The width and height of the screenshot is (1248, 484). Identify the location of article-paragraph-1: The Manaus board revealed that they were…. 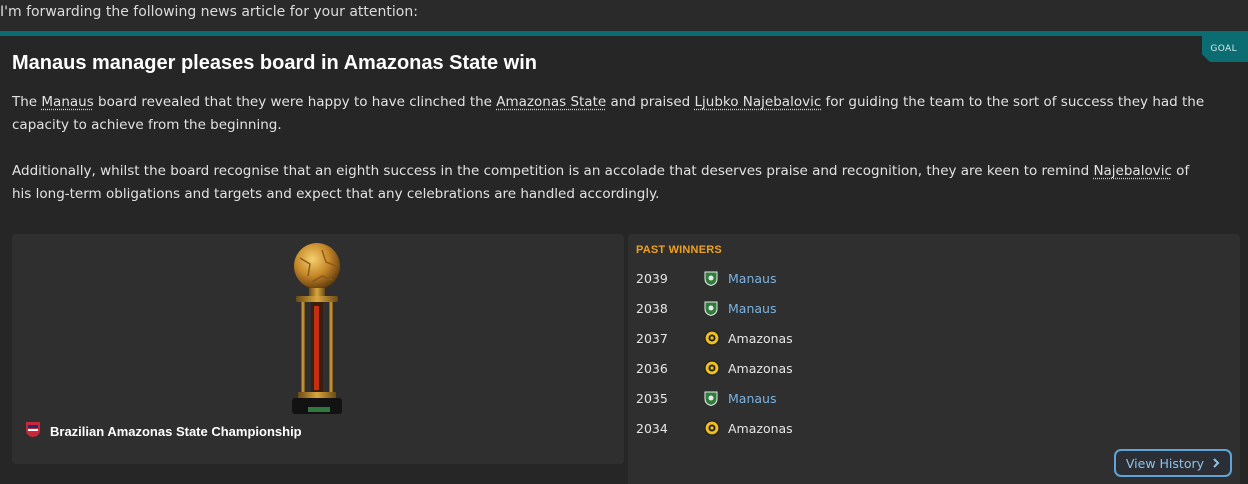
(612, 114).